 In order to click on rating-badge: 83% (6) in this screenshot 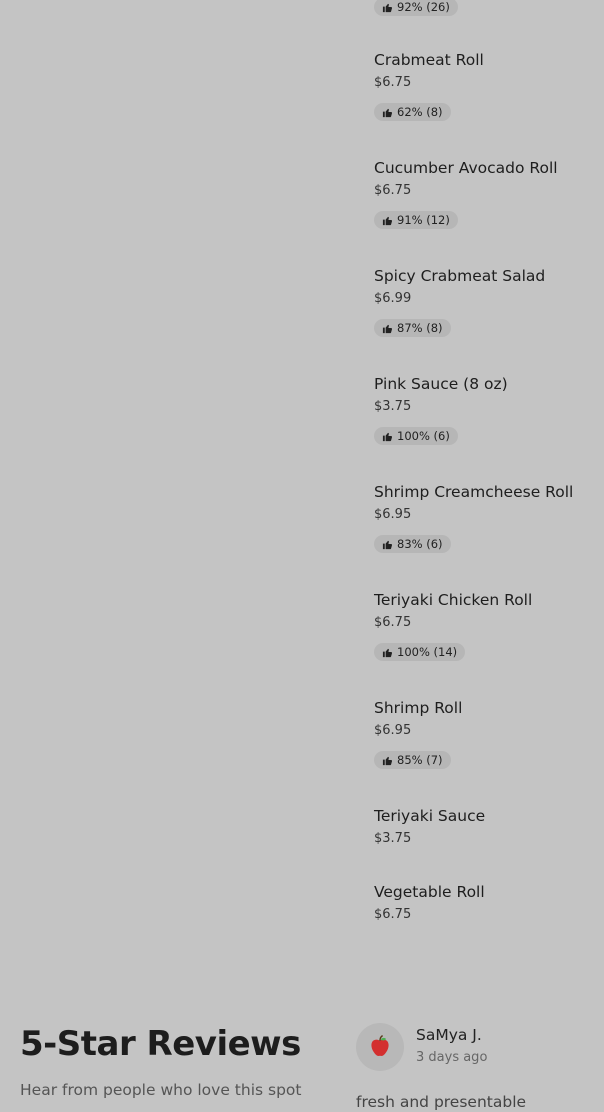, I will do `click(412, 544)`.